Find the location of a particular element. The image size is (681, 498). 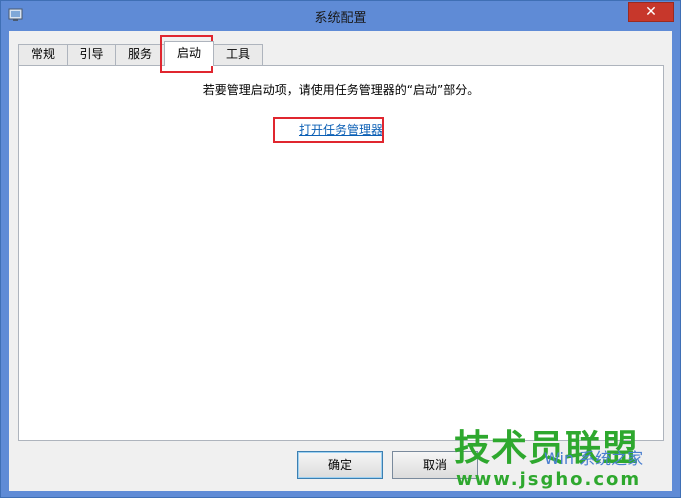

ok-button: 确定 is located at coordinates (340, 465).